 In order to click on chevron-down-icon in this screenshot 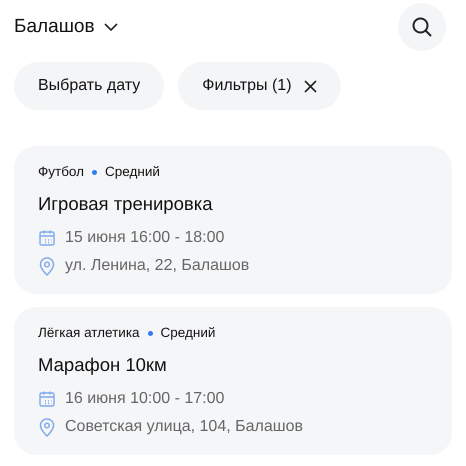, I will do `click(110, 27)`.